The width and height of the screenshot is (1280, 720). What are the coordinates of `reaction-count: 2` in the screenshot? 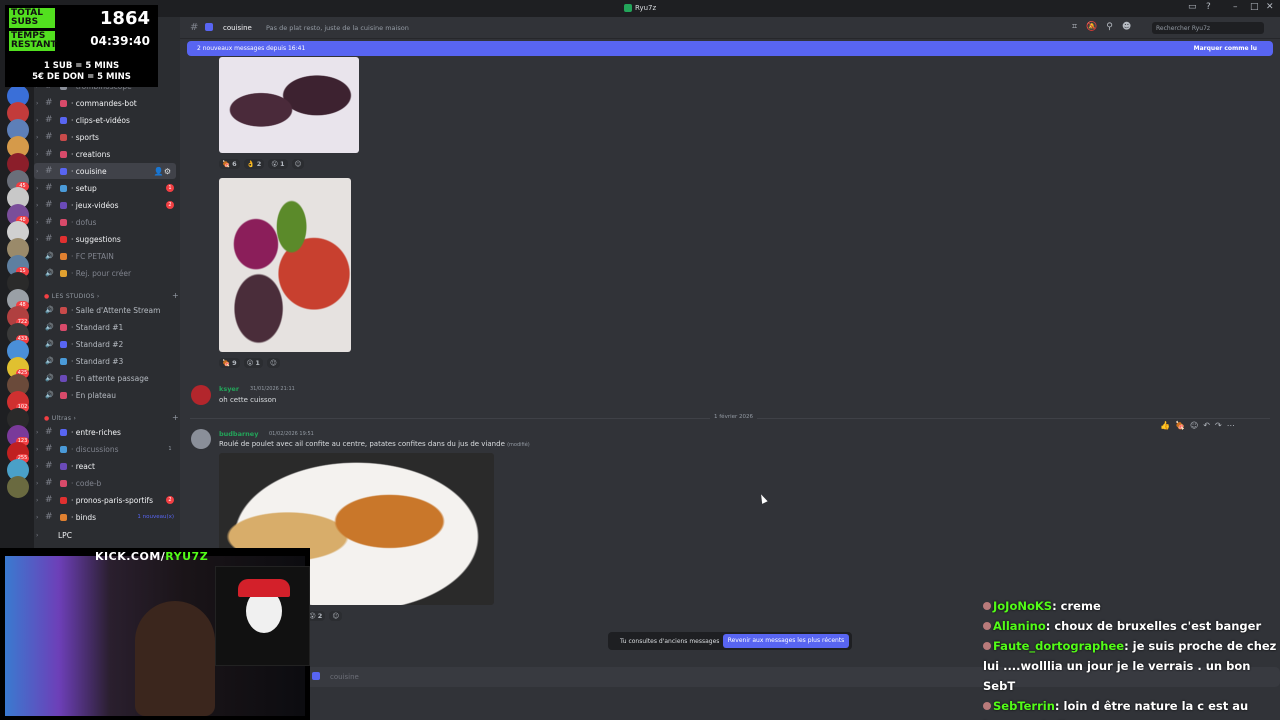 It's located at (259, 164).